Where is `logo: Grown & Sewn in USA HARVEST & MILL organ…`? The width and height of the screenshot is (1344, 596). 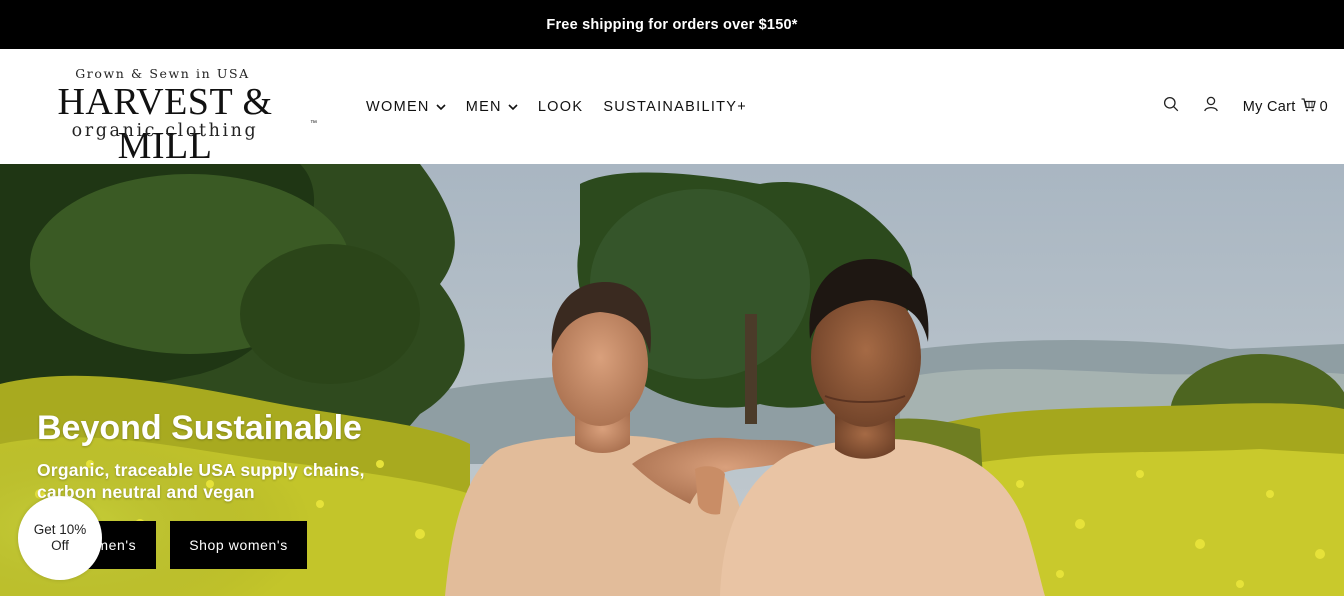 logo: Grown & Sewn in USA HARVEST & MILL organ… is located at coordinates (167, 116).